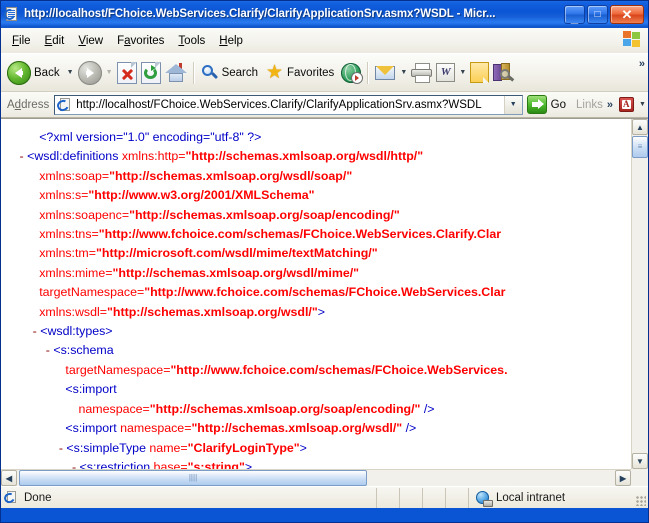  I want to click on xml-line: - <wsdl:types>, so click(322, 331).